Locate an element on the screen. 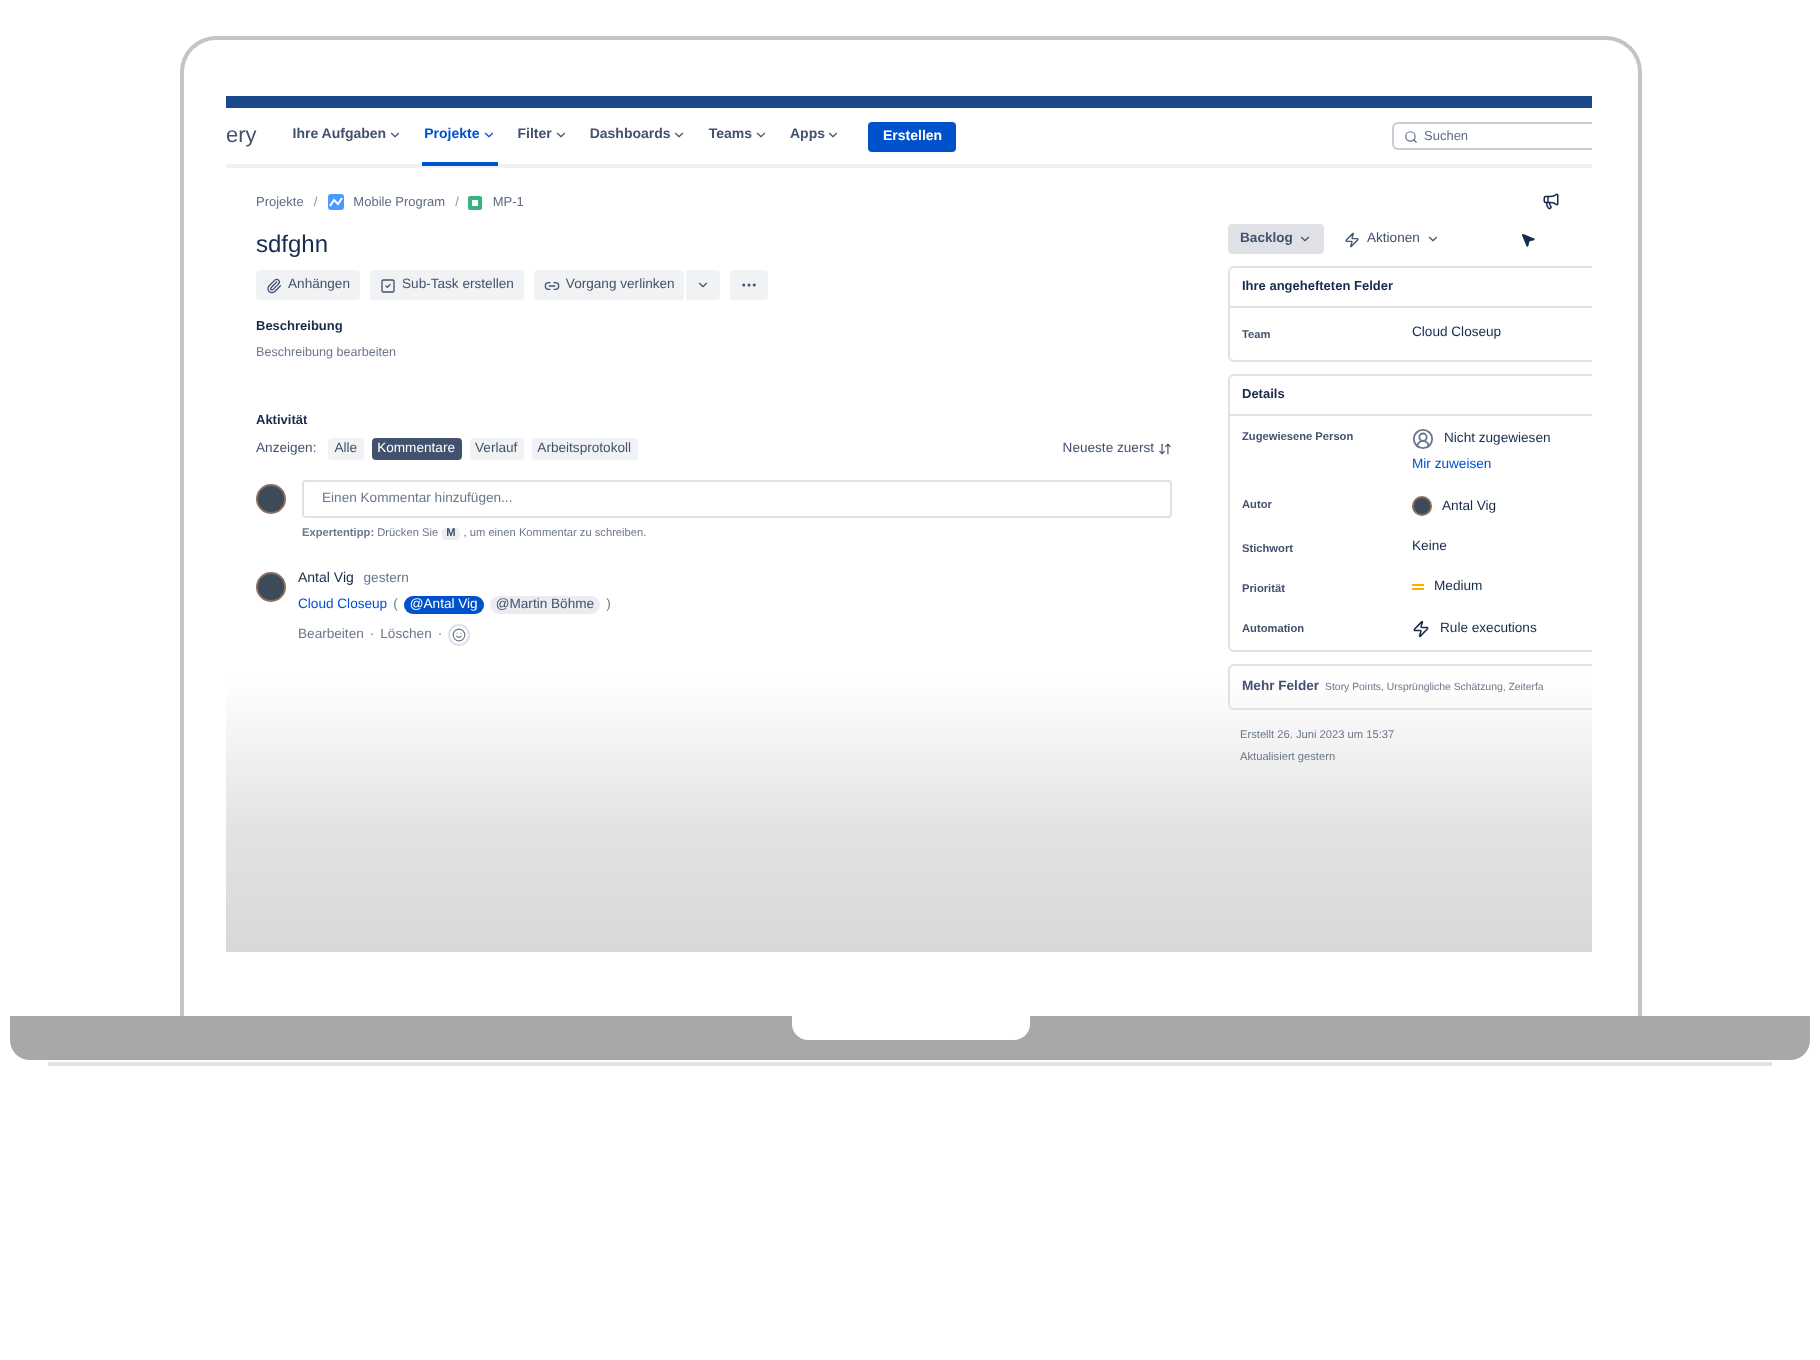 This screenshot has width=1820, height=1360. smiley-icon is located at coordinates (459, 635).